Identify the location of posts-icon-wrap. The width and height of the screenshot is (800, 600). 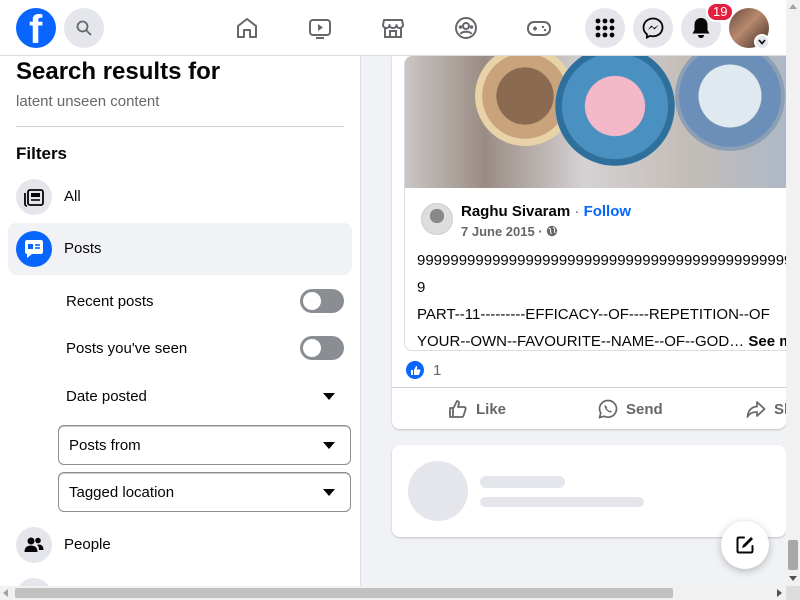
(34, 249).